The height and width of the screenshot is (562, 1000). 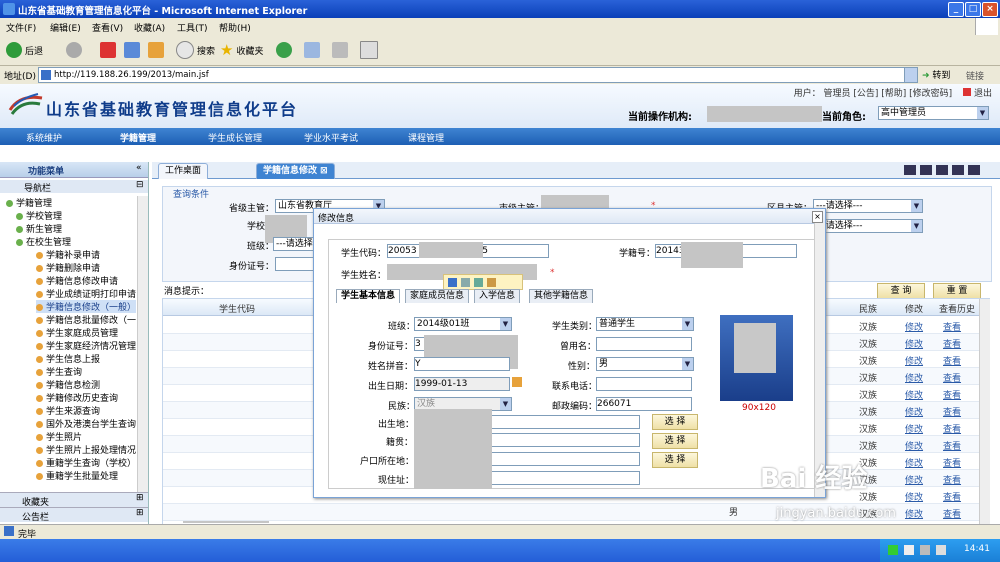 I want to click on forward-button, so click(x=74, y=50).